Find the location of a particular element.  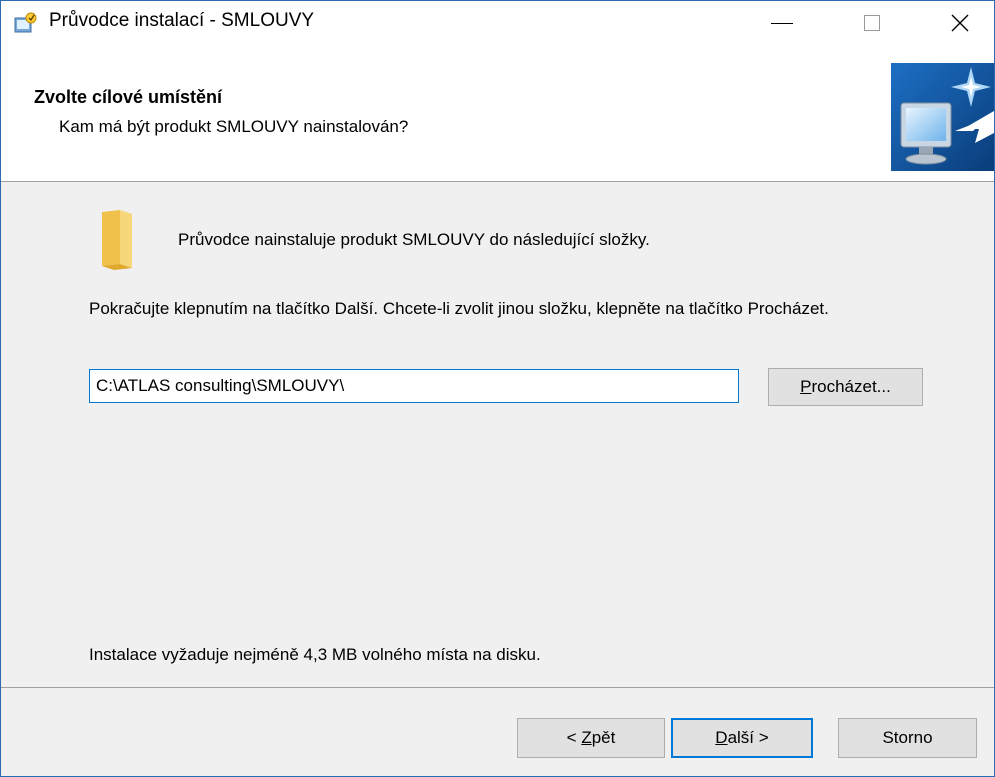

cancel-button: Storno is located at coordinates (907, 738).